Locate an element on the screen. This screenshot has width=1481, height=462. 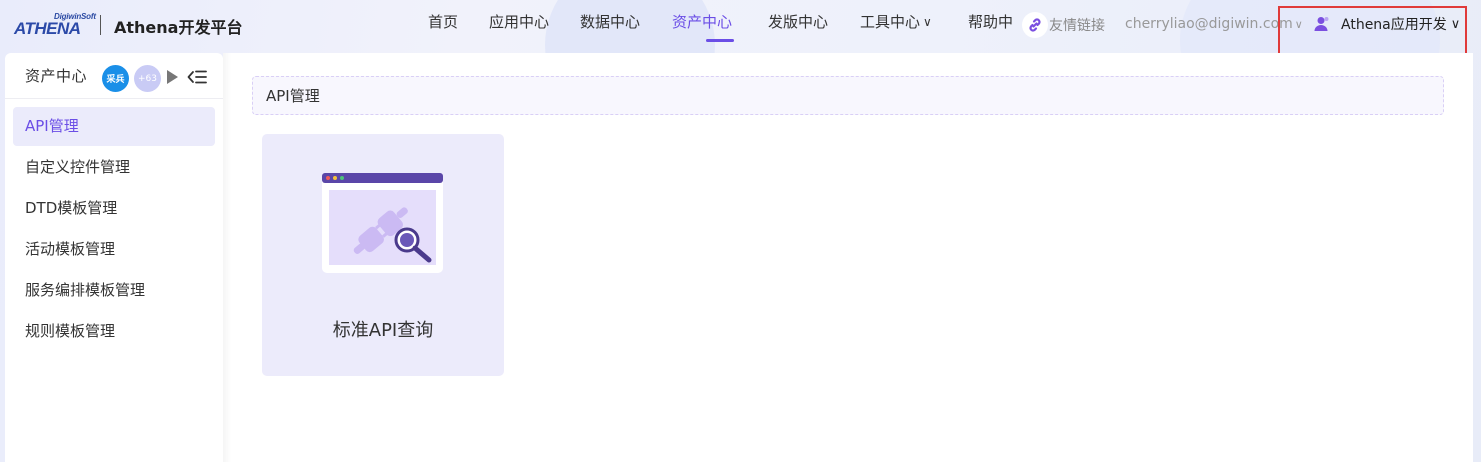
friend-link: 友情链接 is located at coordinates (1063, 25).